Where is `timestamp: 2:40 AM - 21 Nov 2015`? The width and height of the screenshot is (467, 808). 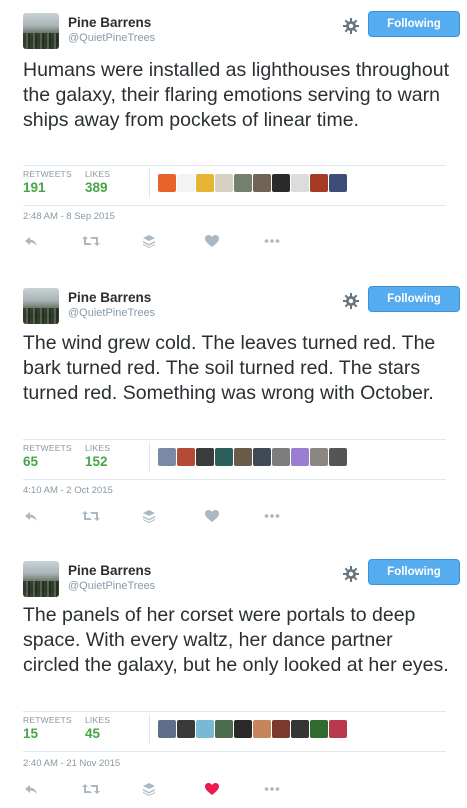
timestamp: 2:40 AM - 21 Nov 2015 is located at coordinates (71, 763).